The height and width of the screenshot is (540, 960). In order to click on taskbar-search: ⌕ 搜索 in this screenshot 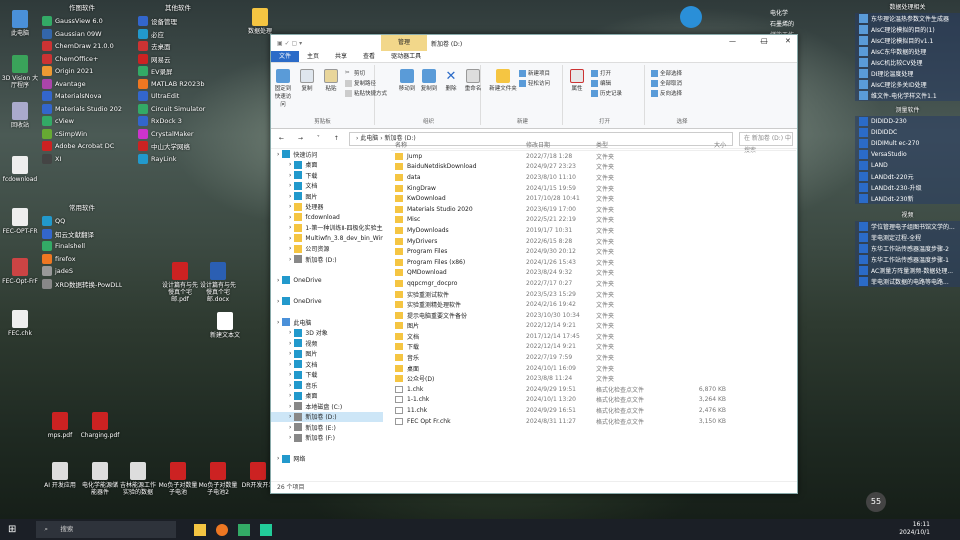, I will do `click(106, 529)`.